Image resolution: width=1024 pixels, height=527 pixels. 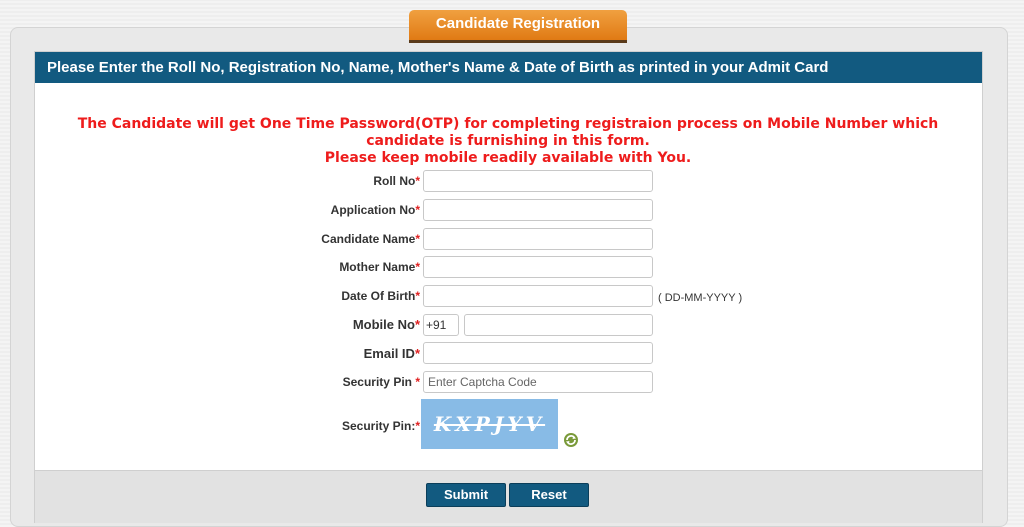 I want to click on mobile-label-wrap: Mobile No*, so click(x=327, y=327).